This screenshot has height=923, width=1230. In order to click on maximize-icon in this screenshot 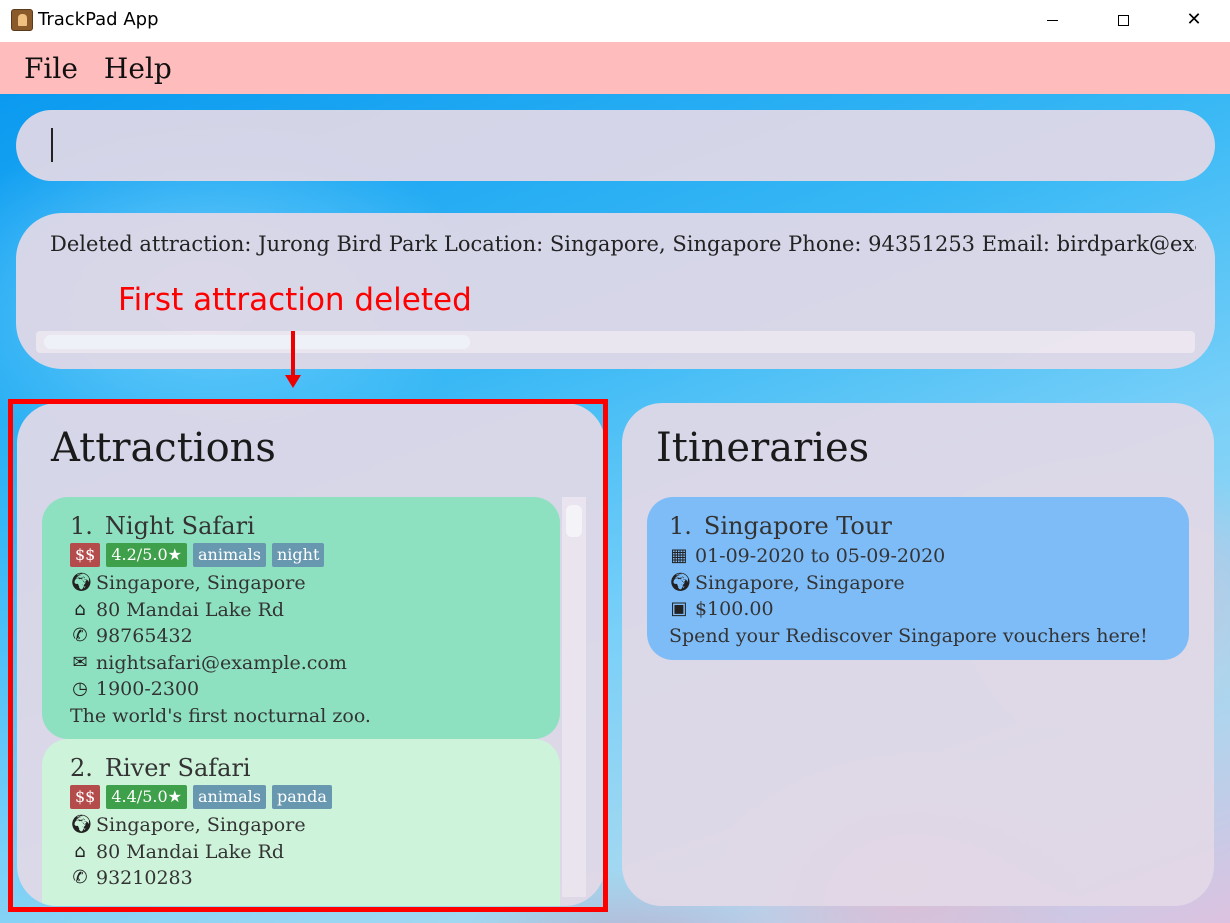, I will do `click(1123, 20)`.